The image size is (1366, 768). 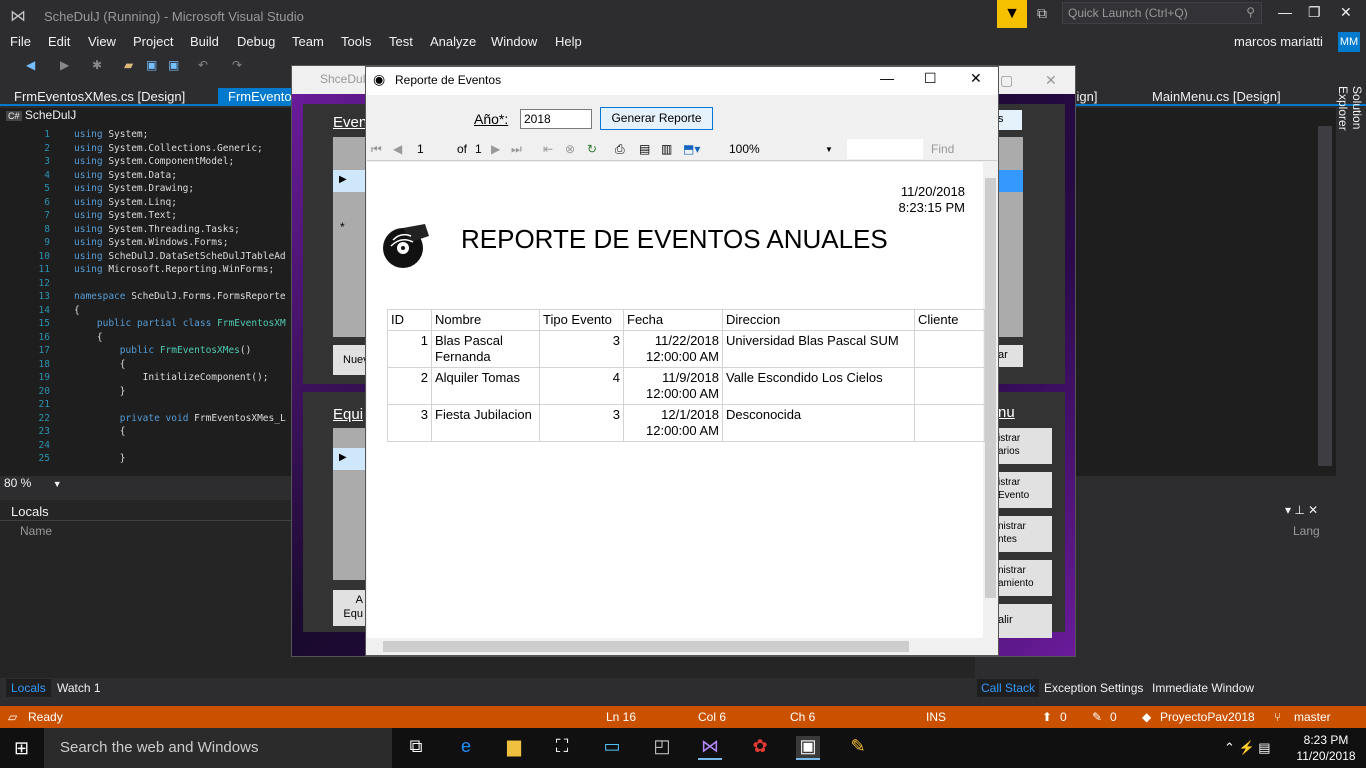 What do you see at coordinates (165, 284) in the screenshot?
I see `code-line: 12` at bounding box center [165, 284].